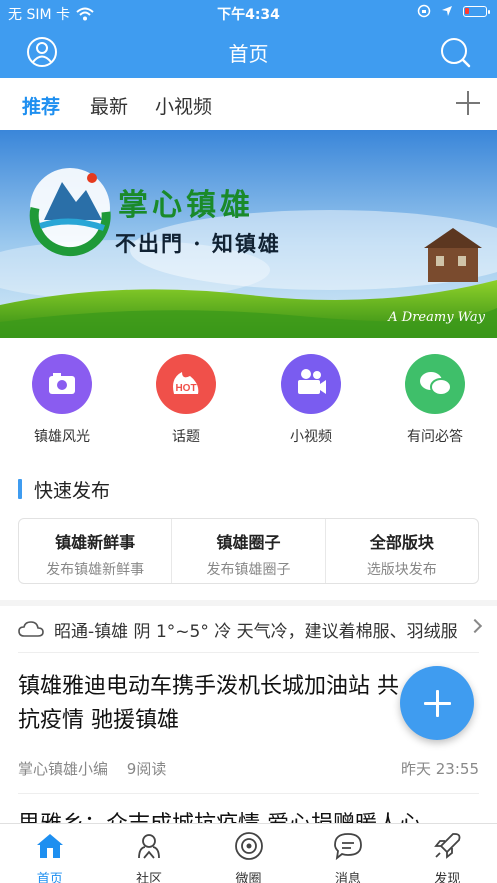 The height and width of the screenshot is (883, 497). Describe the element at coordinates (447, 877) in the screenshot. I see `tab-label: 发现` at that location.